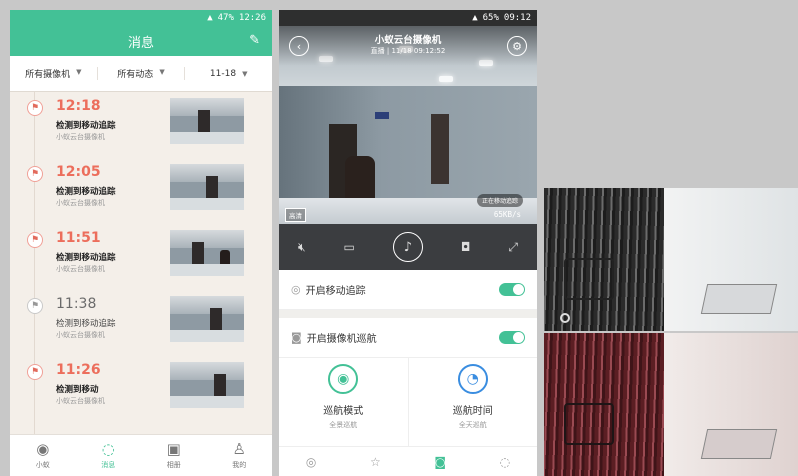 The height and width of the screenshot is (476, 798). I want to click on target-icon: ◎, so click(311, 462).